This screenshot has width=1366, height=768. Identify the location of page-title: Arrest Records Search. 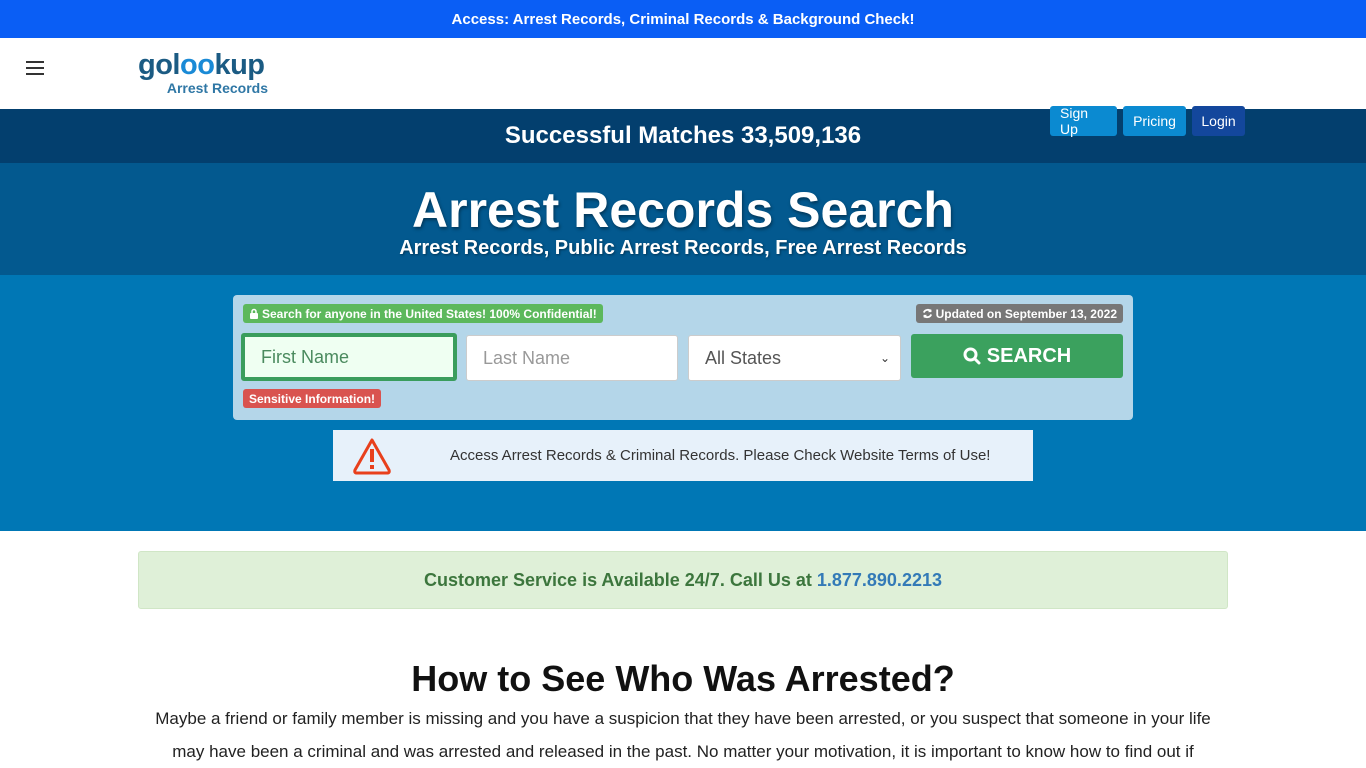
(683, 210).